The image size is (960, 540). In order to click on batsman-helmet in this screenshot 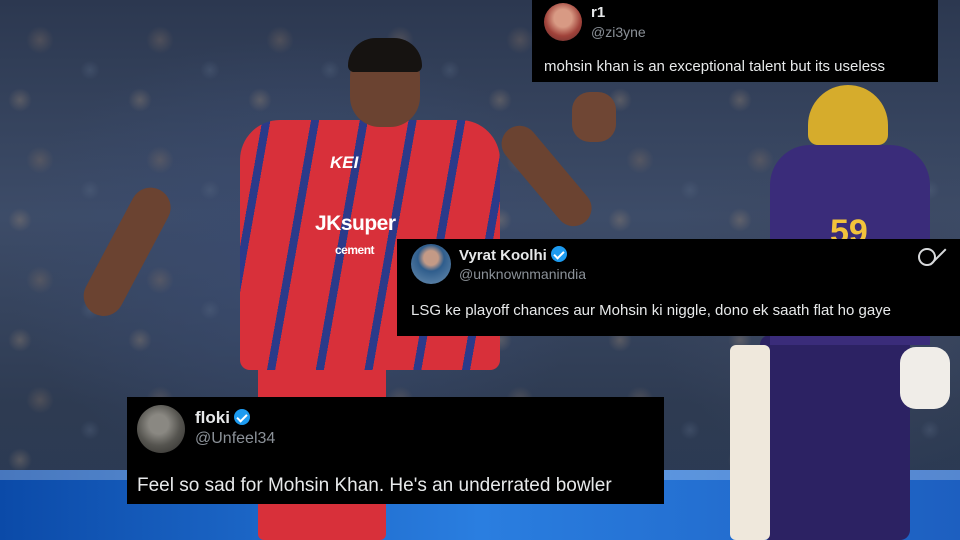, I will do `click(848, 115)`.